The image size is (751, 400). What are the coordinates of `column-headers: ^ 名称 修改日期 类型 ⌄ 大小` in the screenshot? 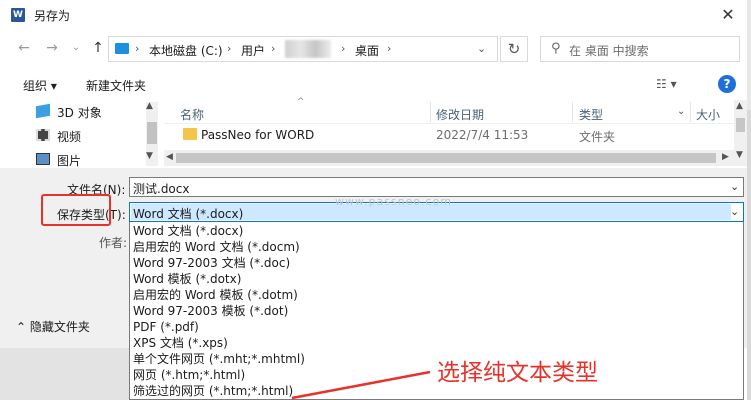 It's located at (455, 110).